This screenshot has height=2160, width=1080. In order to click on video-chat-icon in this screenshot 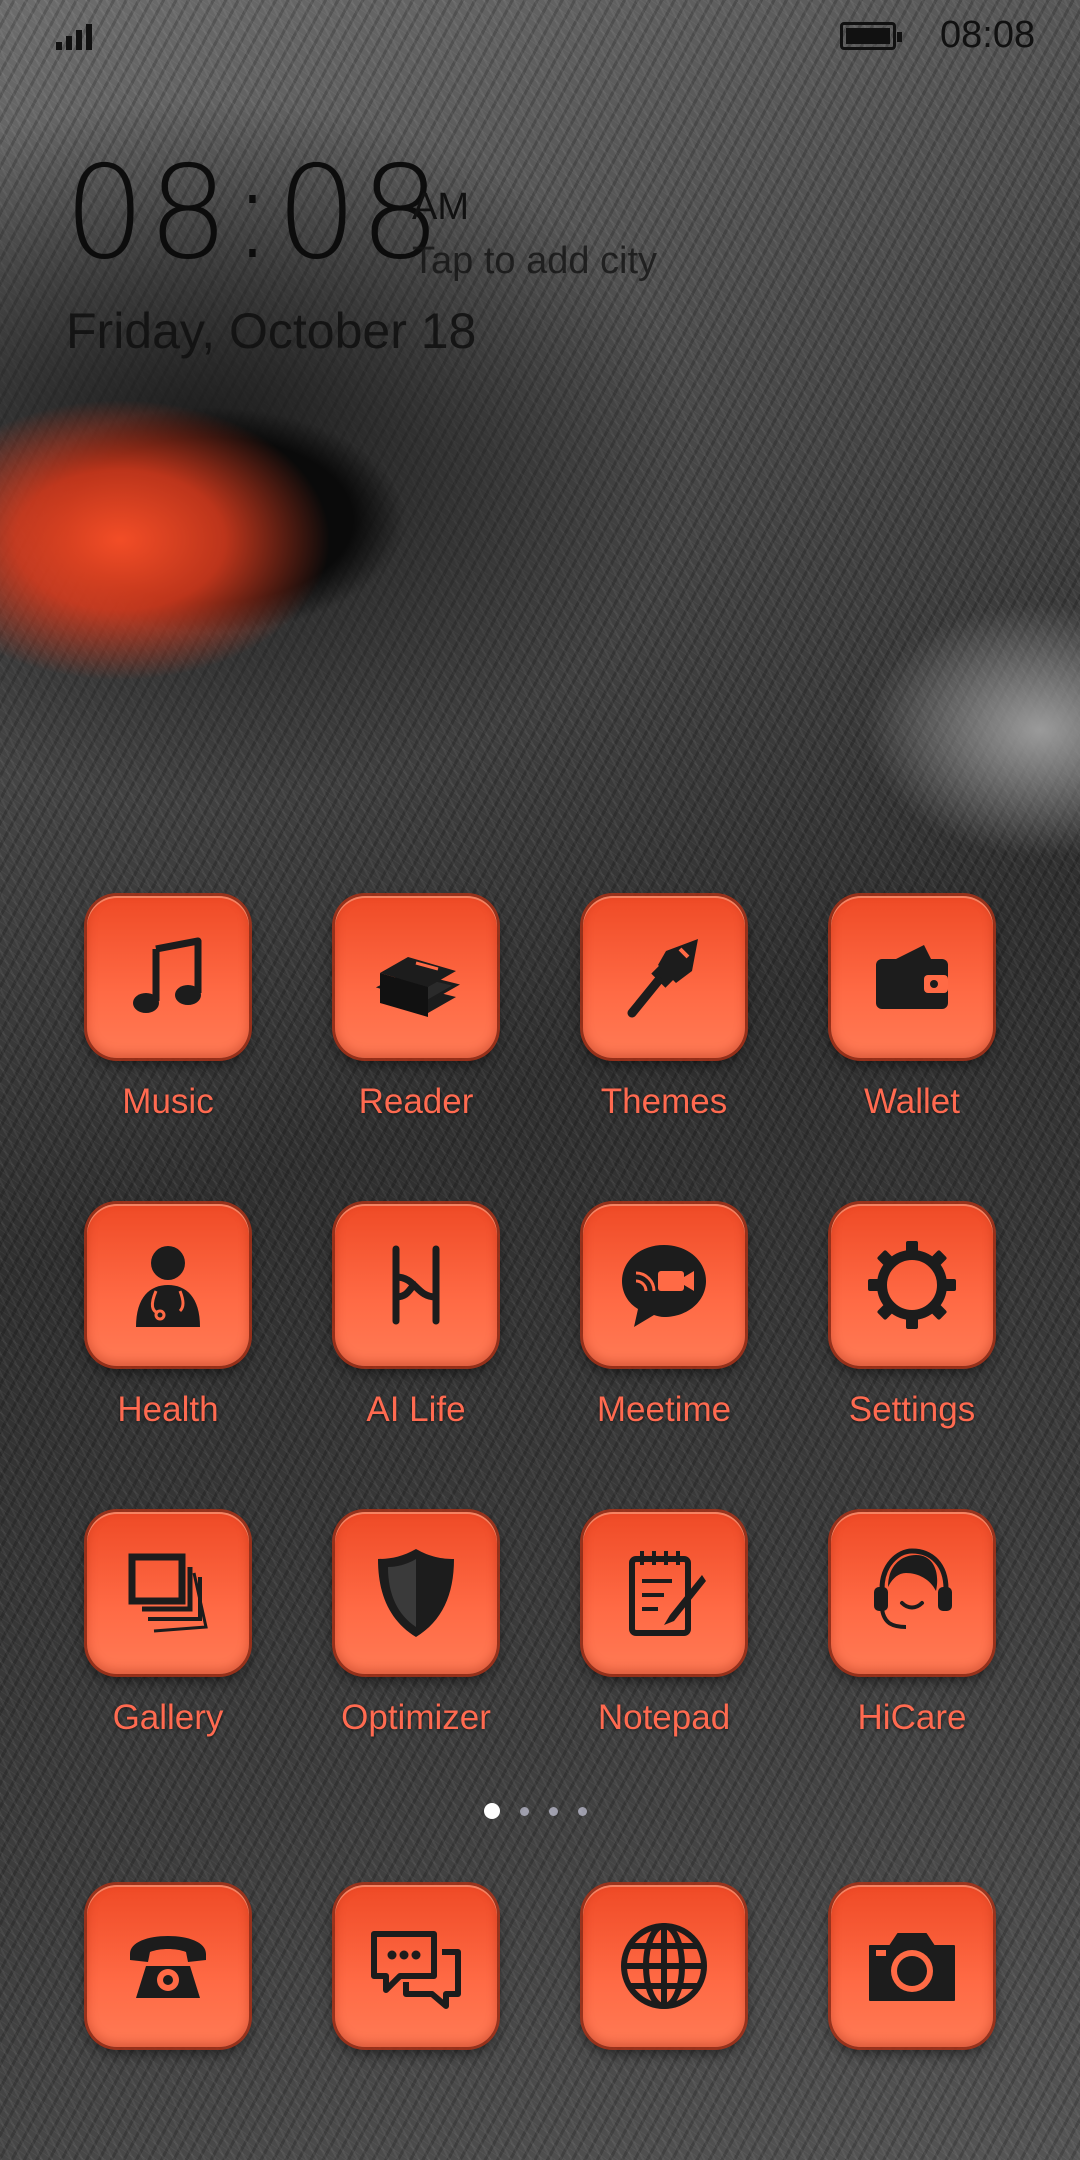, I will do `click(664, 1286)`.